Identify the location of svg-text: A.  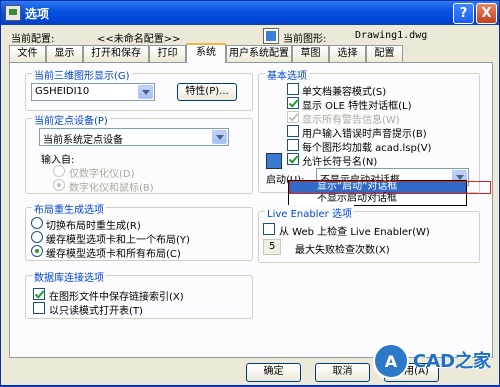
(391, 361).